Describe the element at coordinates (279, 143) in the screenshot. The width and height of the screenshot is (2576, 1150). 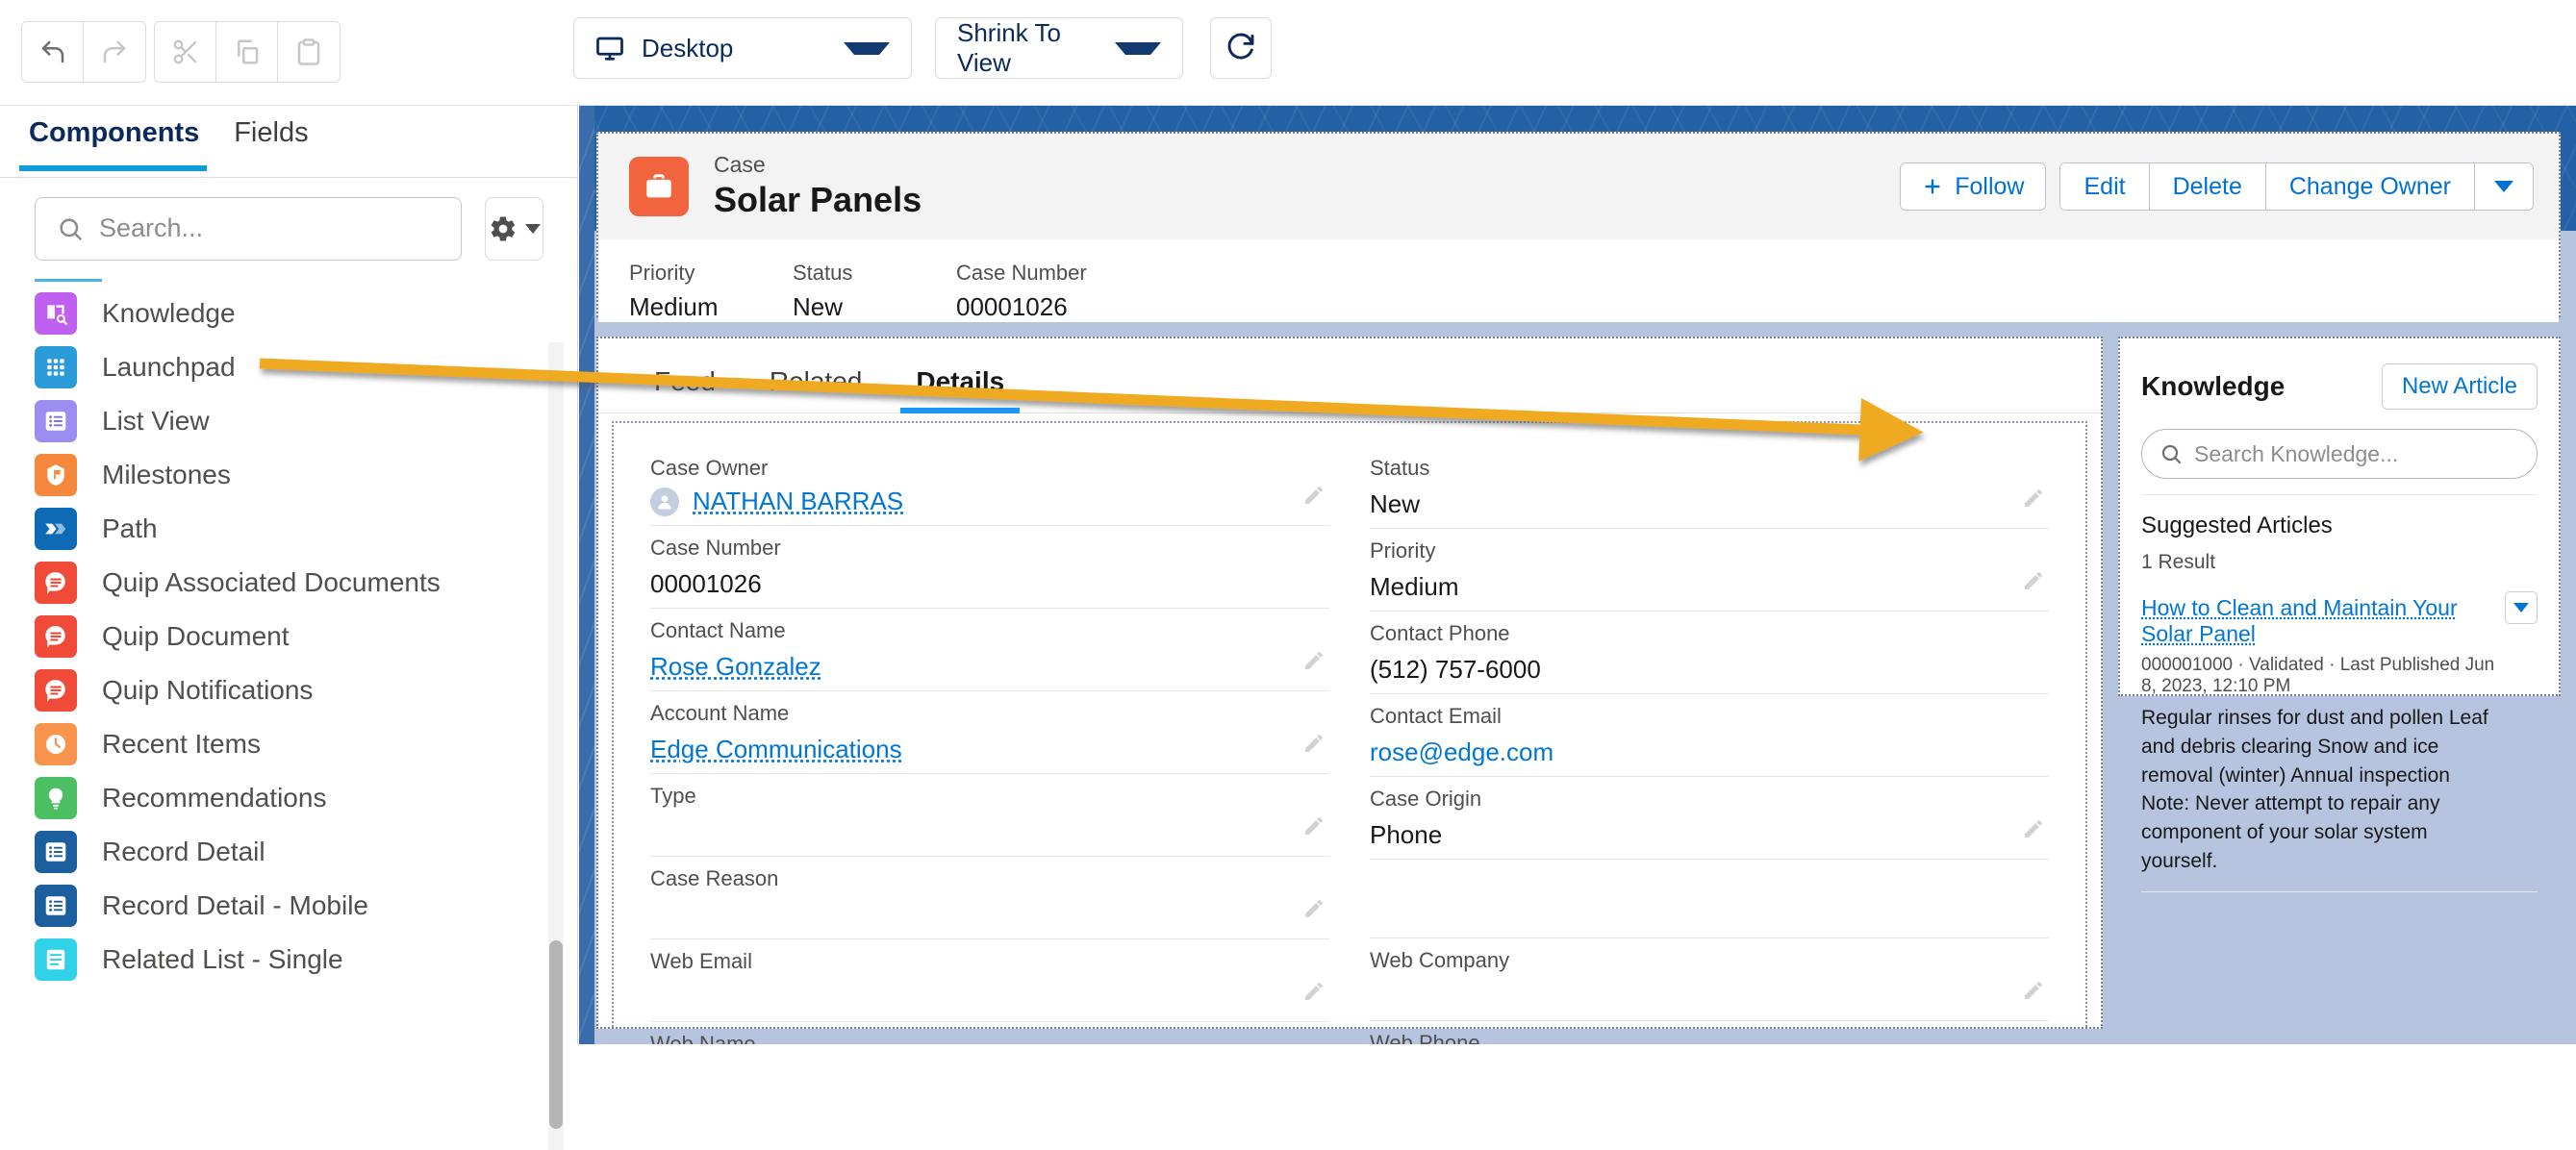
I see `tab-fields: Fields` at that location.